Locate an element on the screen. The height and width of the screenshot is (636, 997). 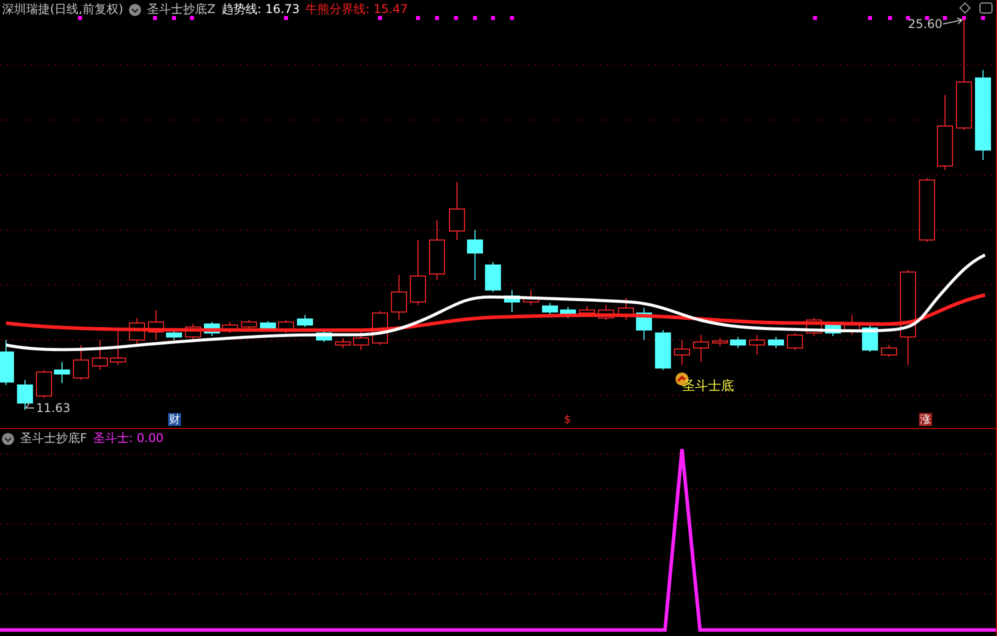
indicator-name: 圣斗士抄底F is located at coordinates (53, 438).